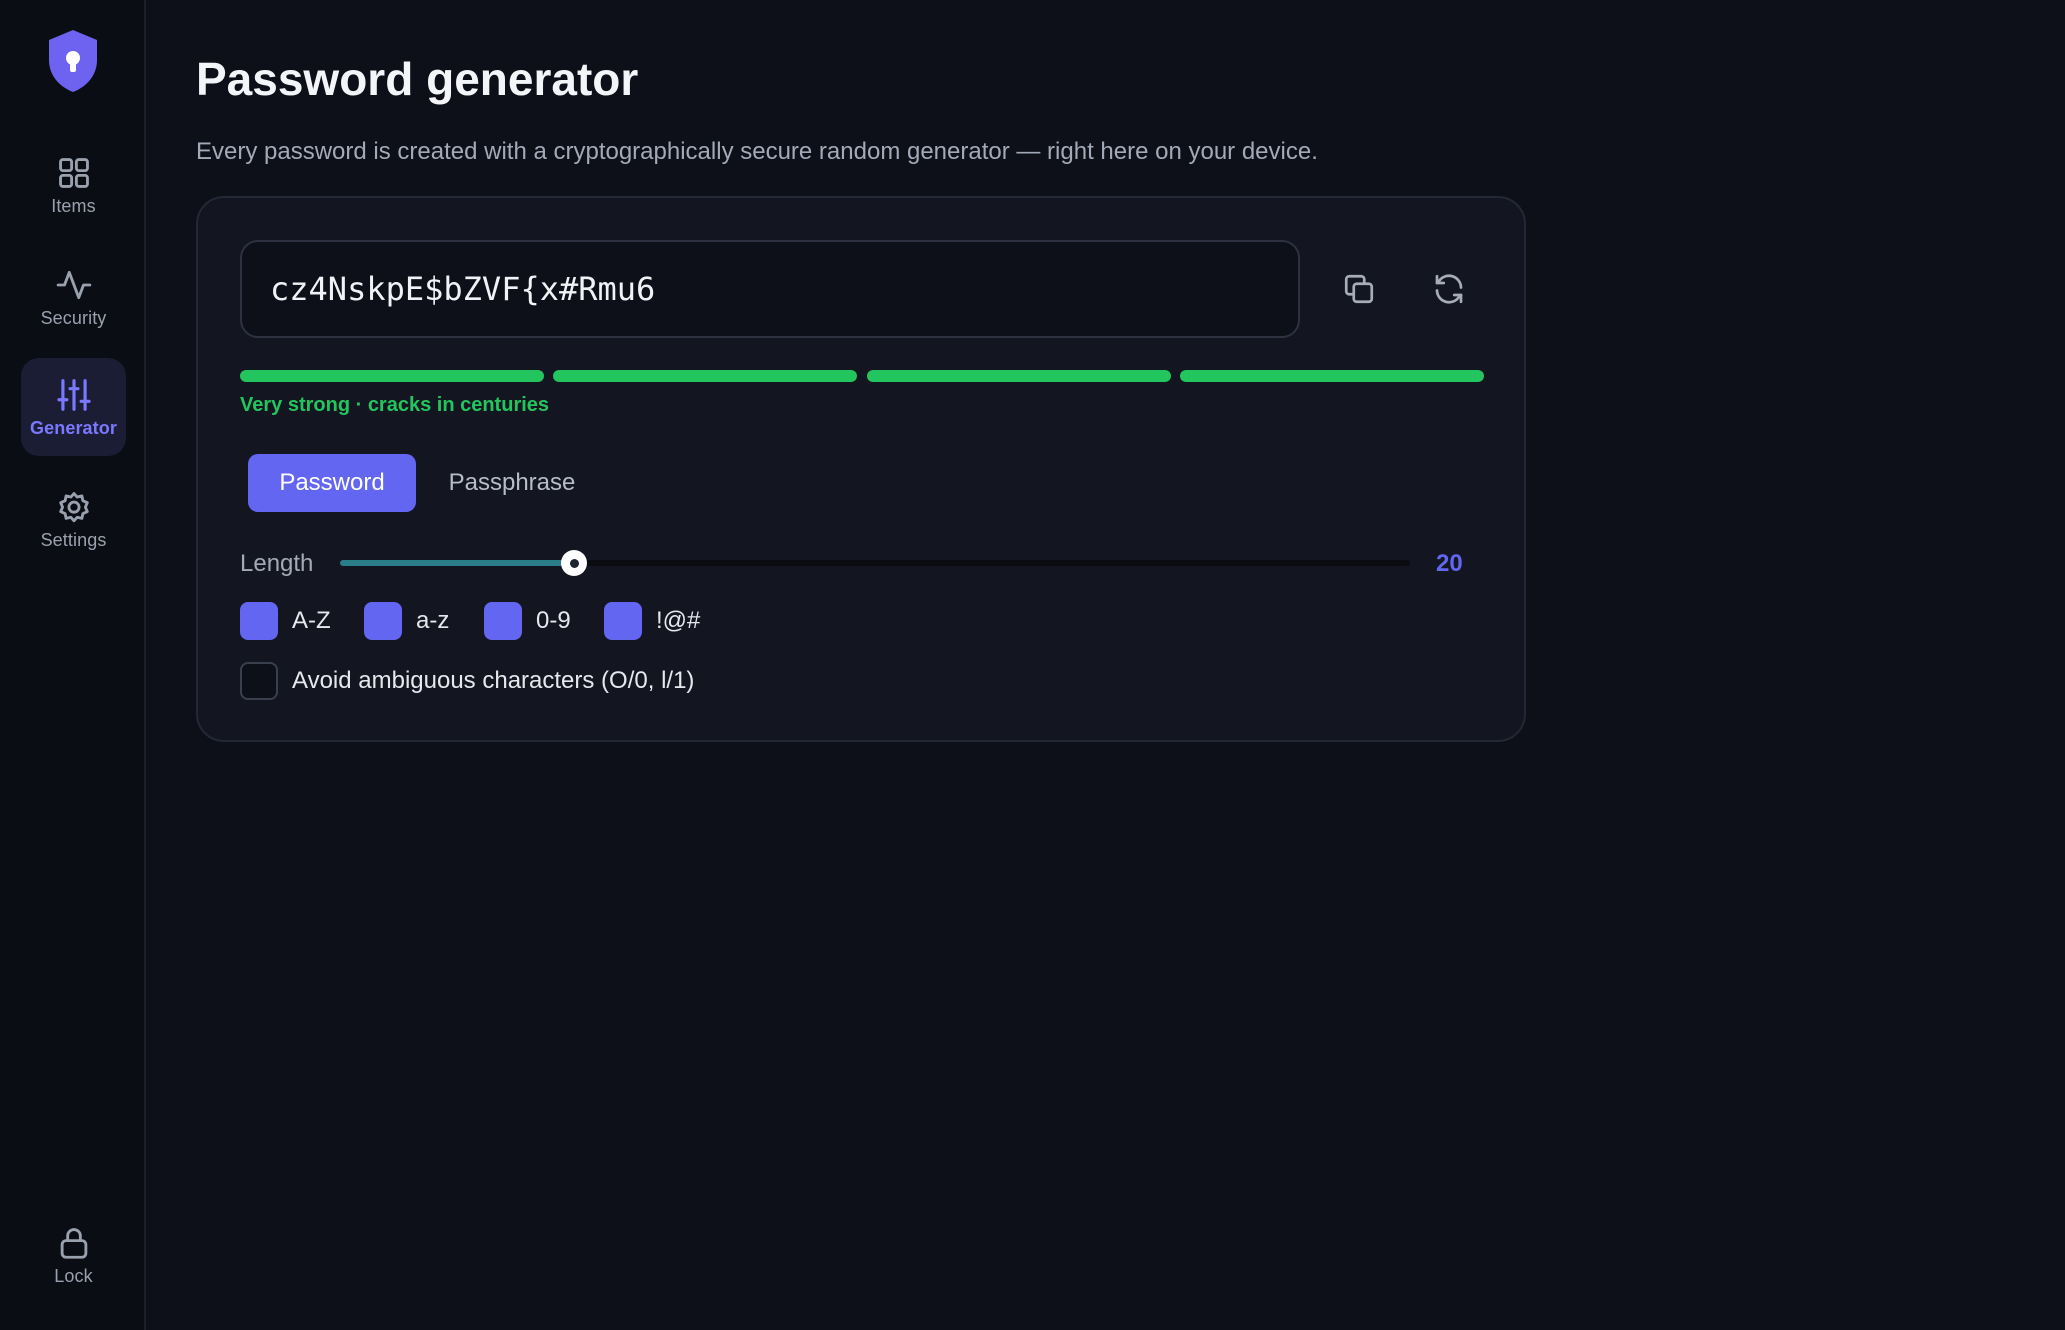 Image resolution: width=2065 pixels, height=1330 pixels. Describe the element at coordinates (73, 205) in the screenshot. I see `sidebar-item-label: Items` at that location.